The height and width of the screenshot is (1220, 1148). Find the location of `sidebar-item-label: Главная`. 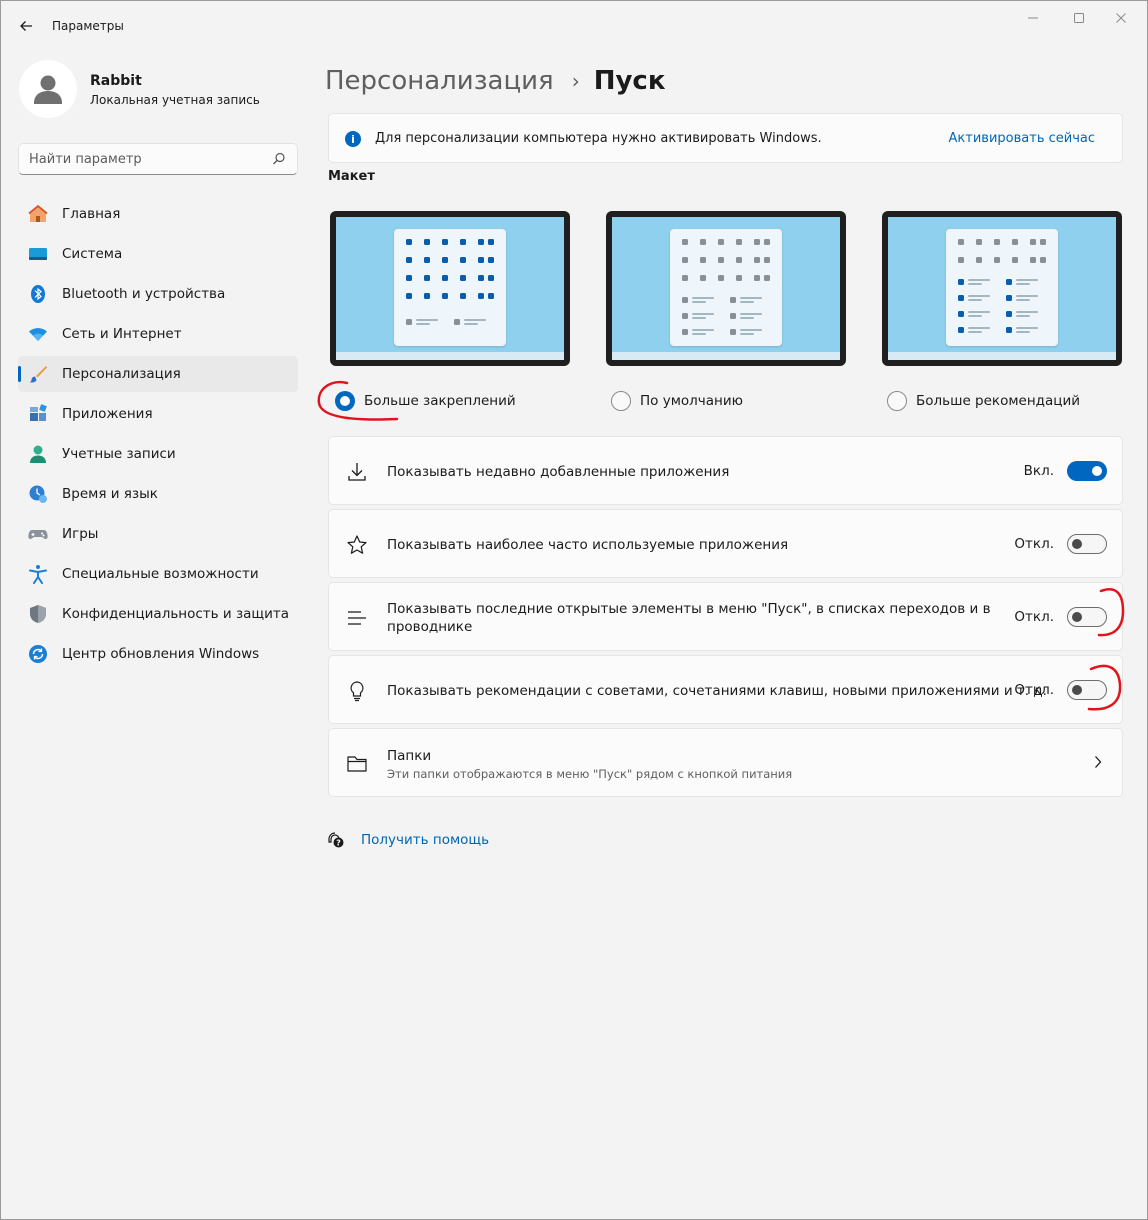

sidebar-item-label: Главная is located at coordinates (91, 214).